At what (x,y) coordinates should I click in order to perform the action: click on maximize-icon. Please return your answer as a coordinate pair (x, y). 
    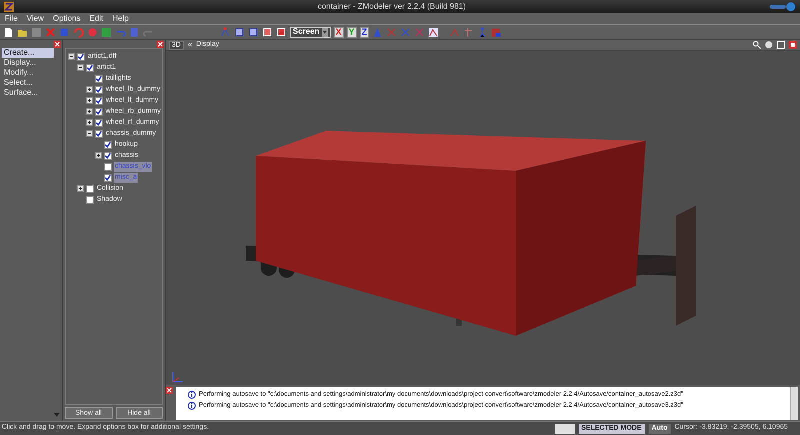
    Looking at the image, I should click on (781, 45).